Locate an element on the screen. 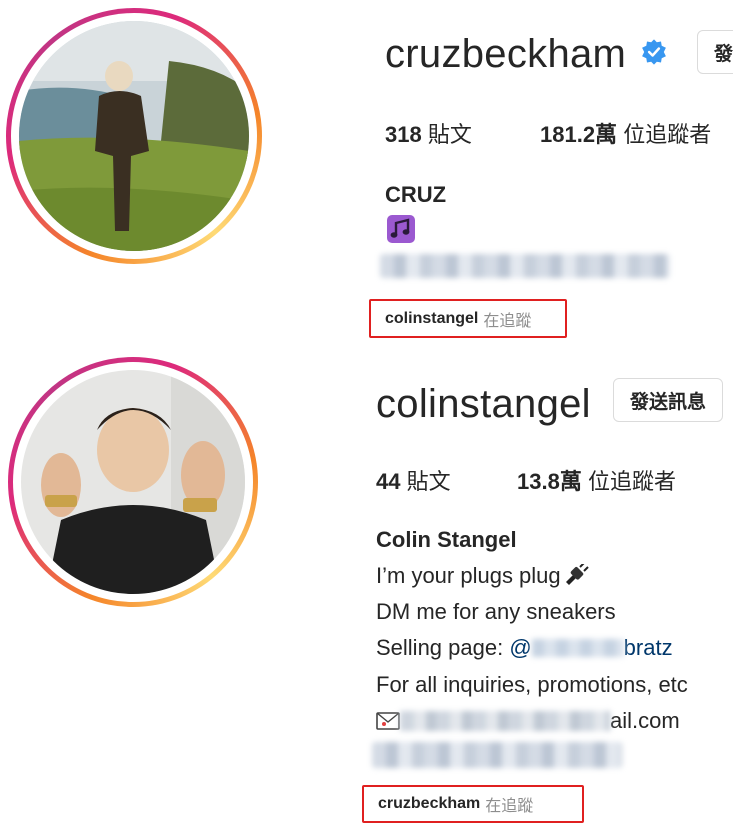 The width and height of the screenshot is (733, 835). bio-line: ail.com is located at coordinates (528, 721).